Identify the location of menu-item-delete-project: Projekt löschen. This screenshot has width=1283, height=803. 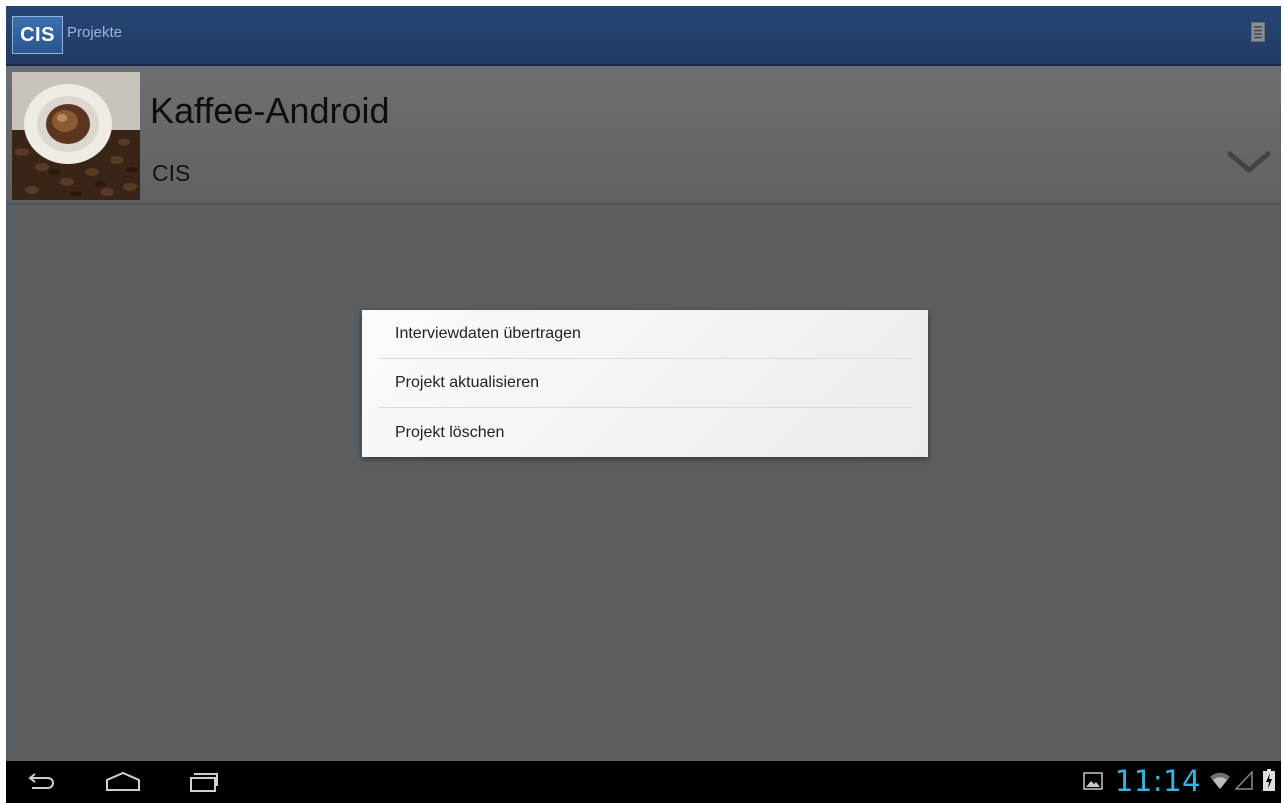
(645, 432).